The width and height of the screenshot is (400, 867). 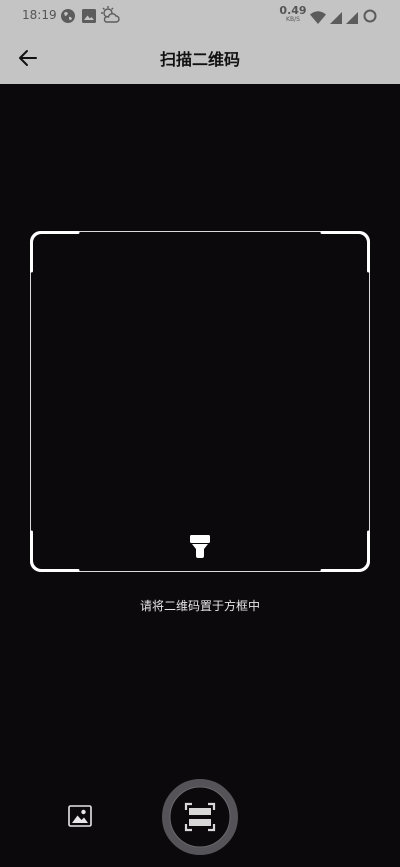 I want to click on net-speed-unit: KB/S, so click(x=293, y=19).